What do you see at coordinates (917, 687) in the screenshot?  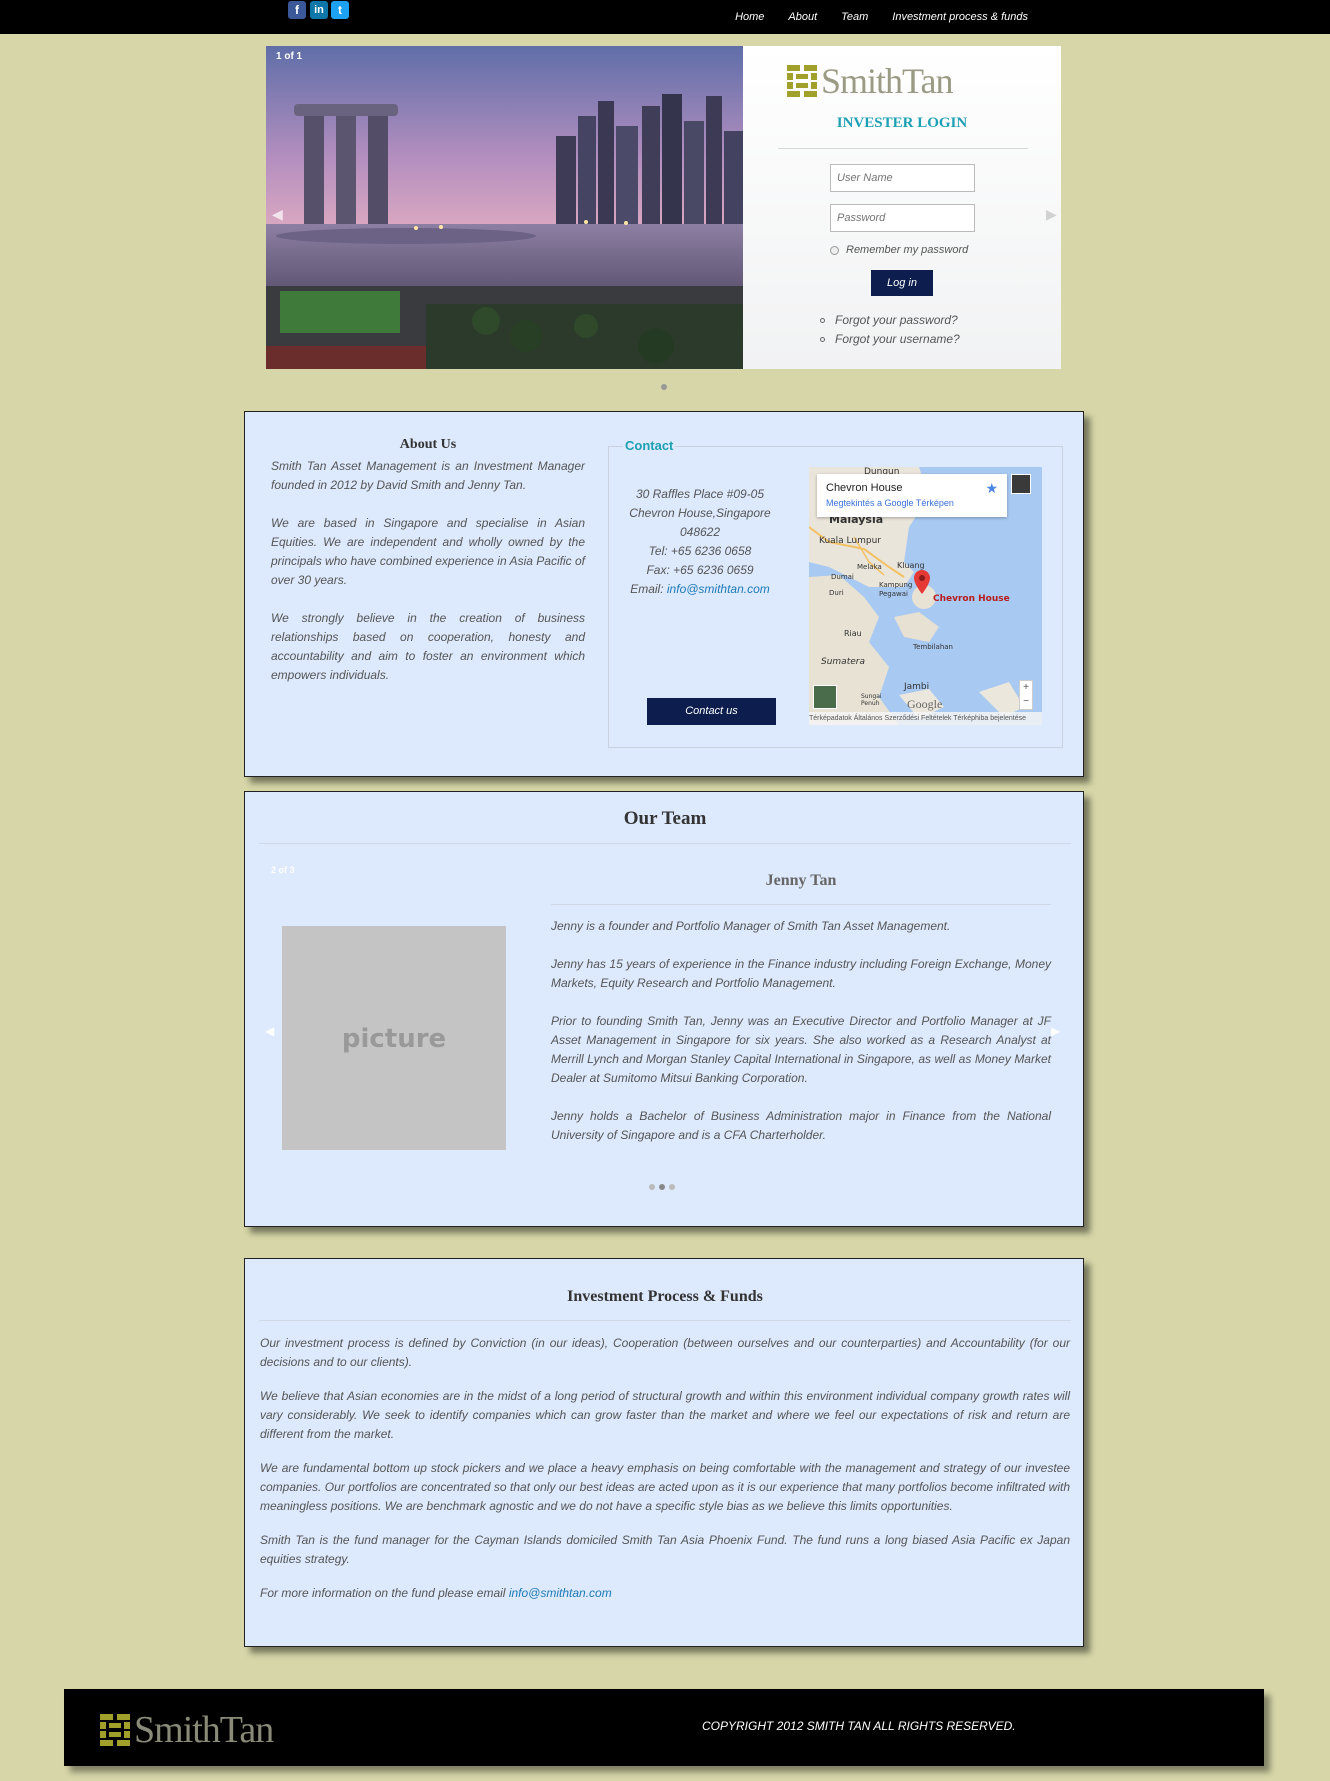 I see `map-place-label: Jambi` at bounding box center [917, 687].